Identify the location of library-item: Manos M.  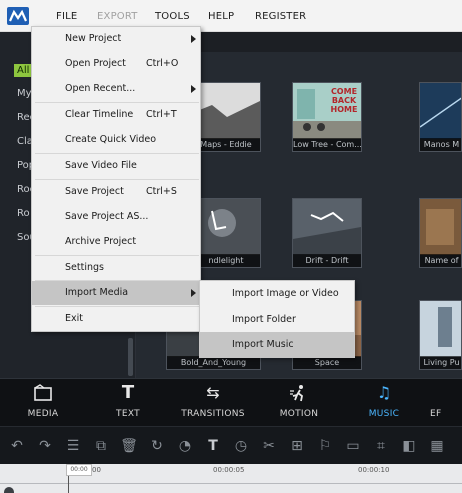
(440, 117).